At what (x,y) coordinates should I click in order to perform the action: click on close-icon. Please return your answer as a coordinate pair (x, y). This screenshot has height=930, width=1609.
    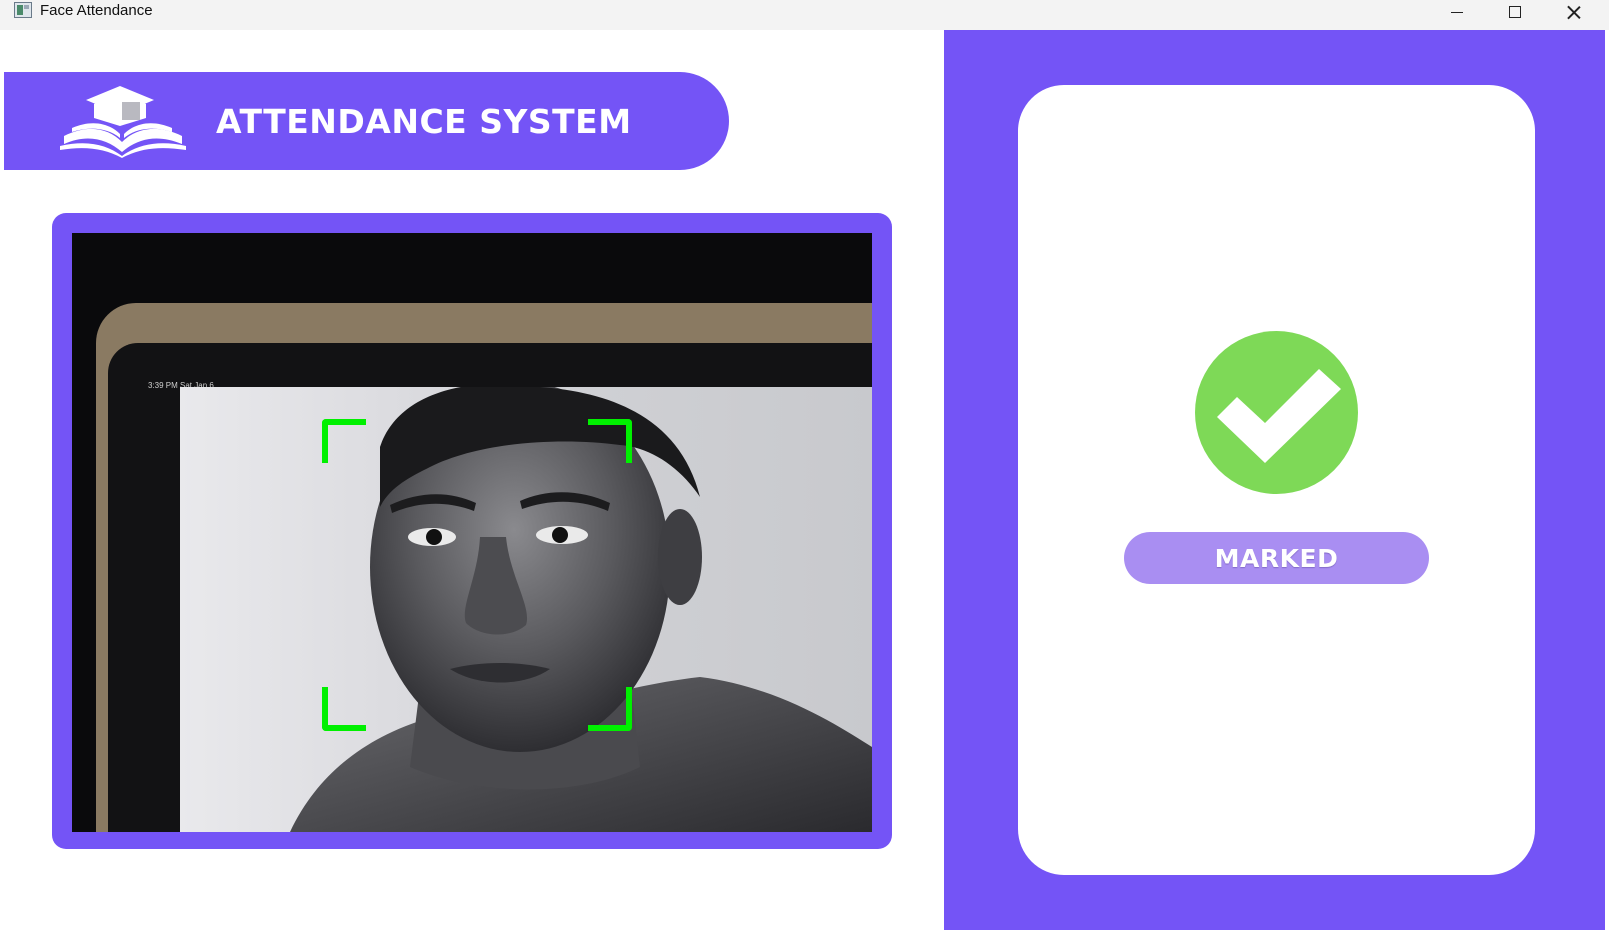
    Looking at the image, I should click on (1574, 12).